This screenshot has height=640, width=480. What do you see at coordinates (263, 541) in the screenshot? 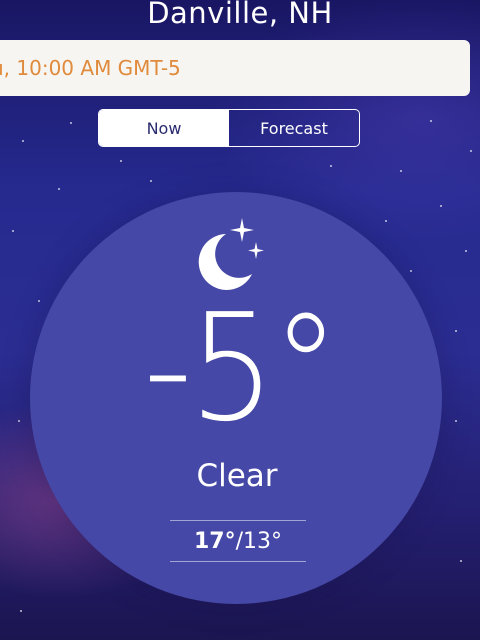
I see `low-temperature: 13°` at bounding box center [263, 541].